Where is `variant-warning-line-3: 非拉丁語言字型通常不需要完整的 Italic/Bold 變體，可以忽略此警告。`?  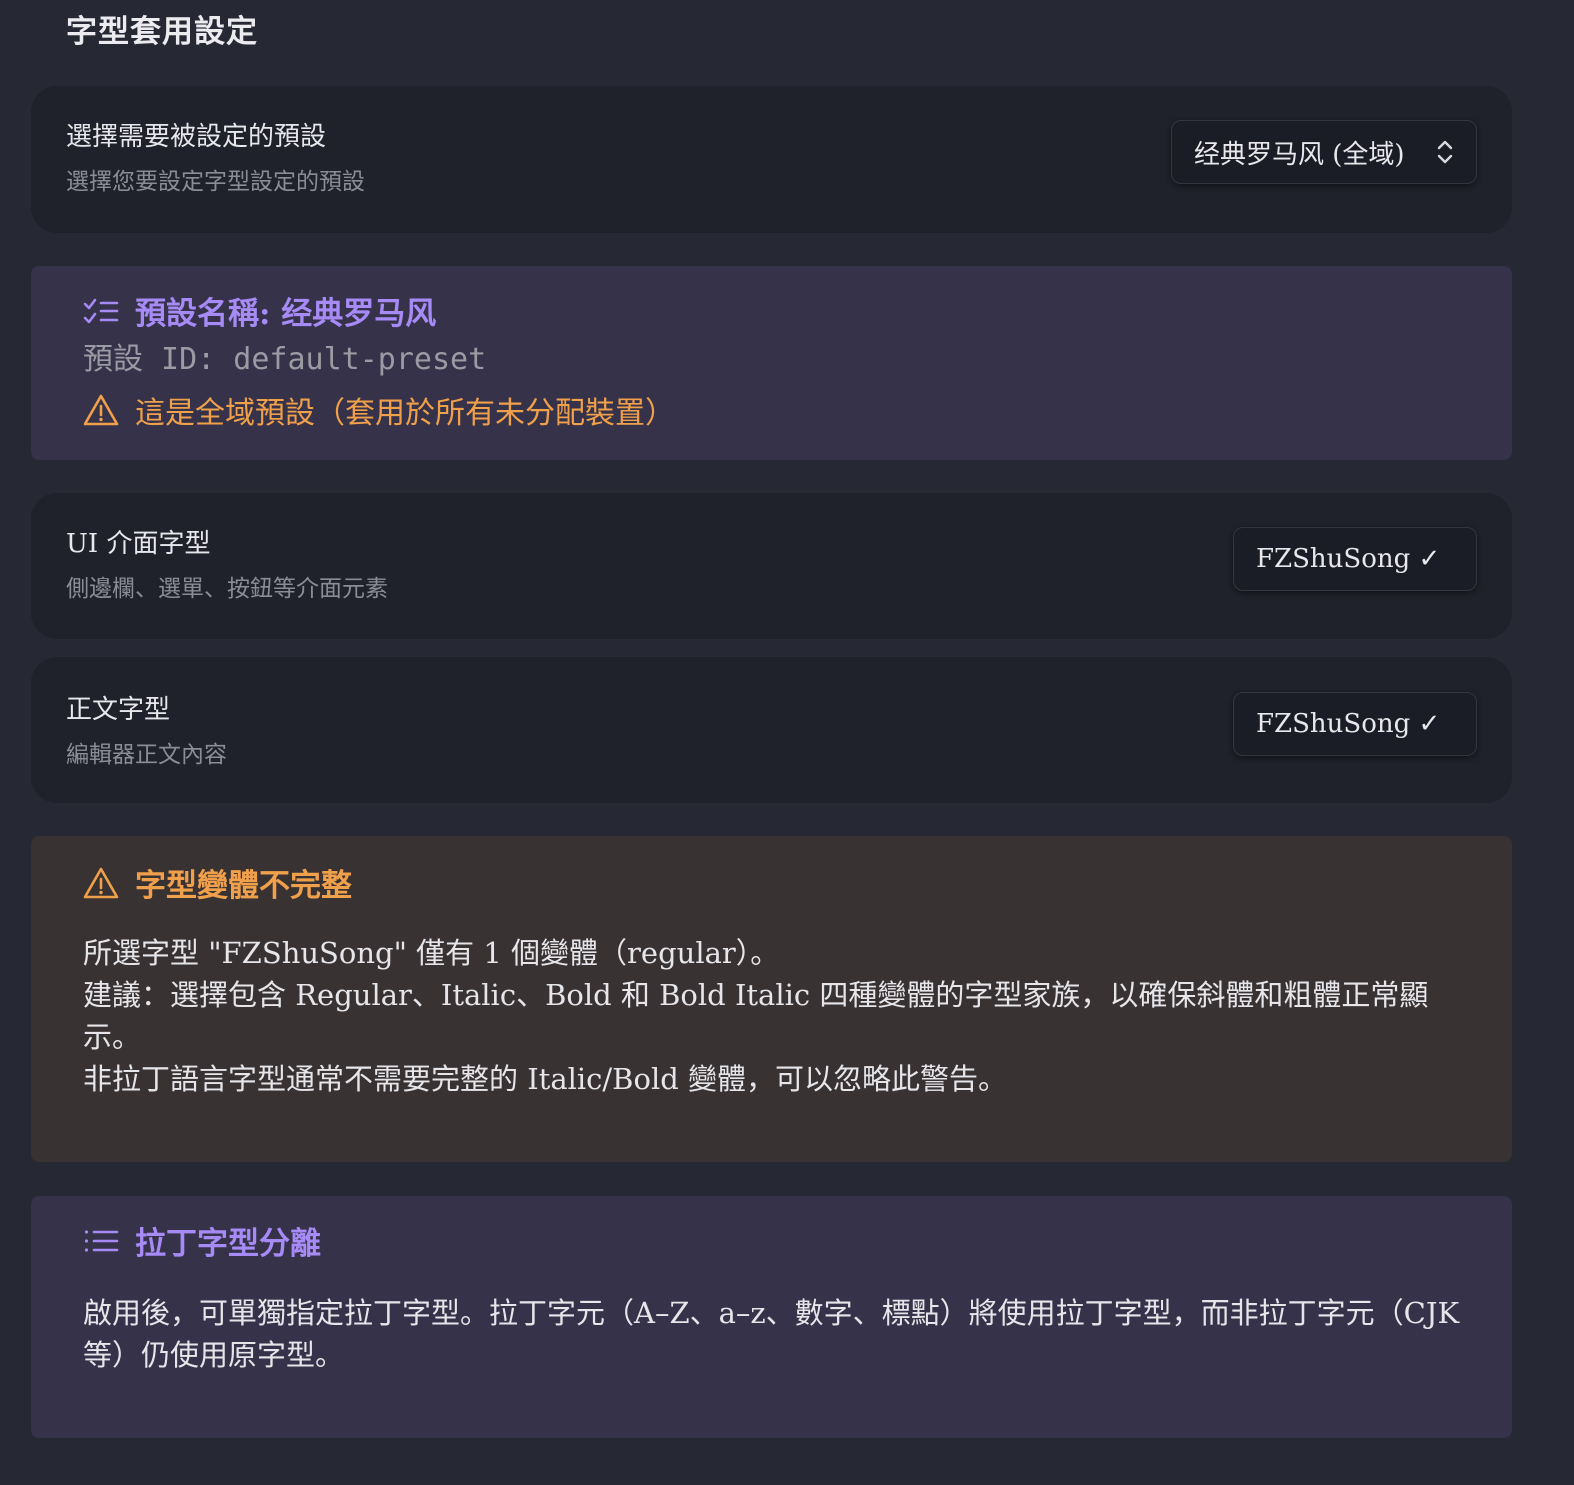 variant-warning-line-3: 非拉丁語言字型通常不需要完整的 Italic/Bold 變體，可以忽略此警告。 is located at coordinates (545, 1079).